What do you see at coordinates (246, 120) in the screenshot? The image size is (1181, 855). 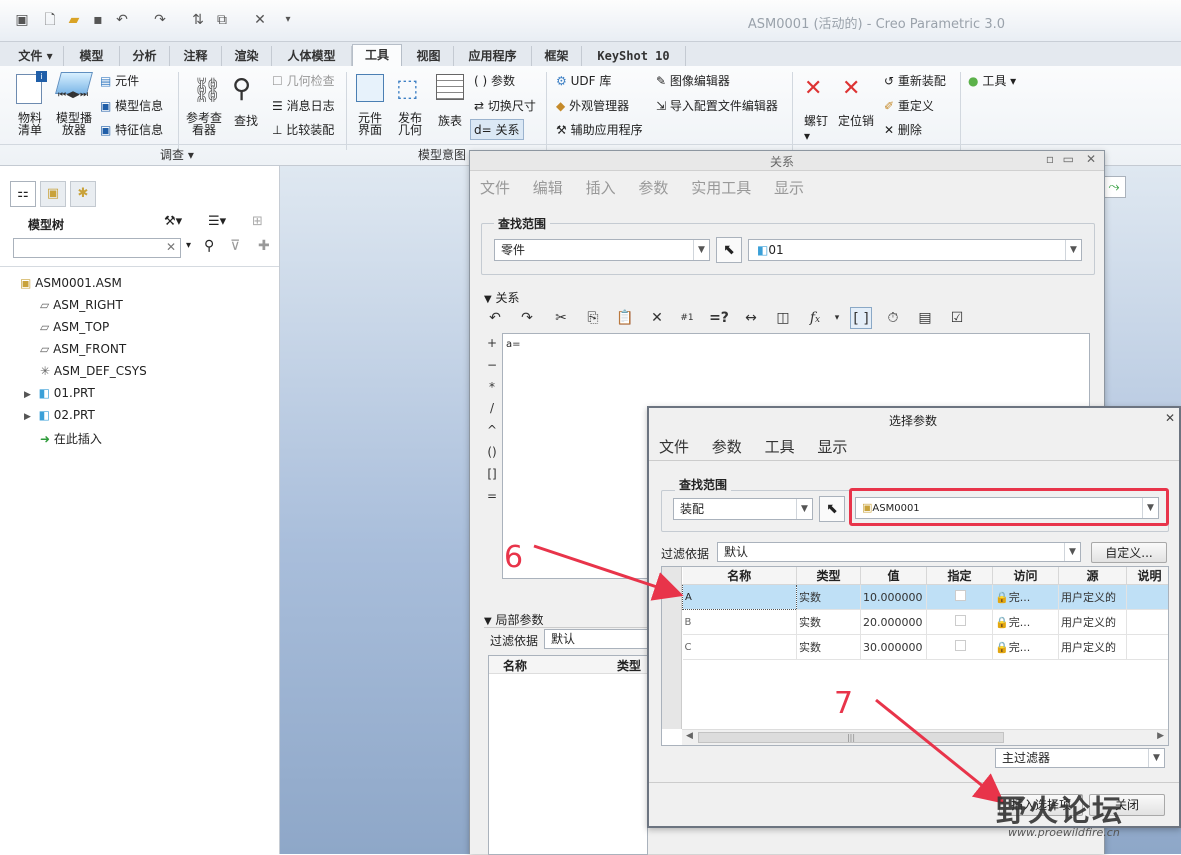 I see `find-button: 查找` at bounding box center [246, 120].